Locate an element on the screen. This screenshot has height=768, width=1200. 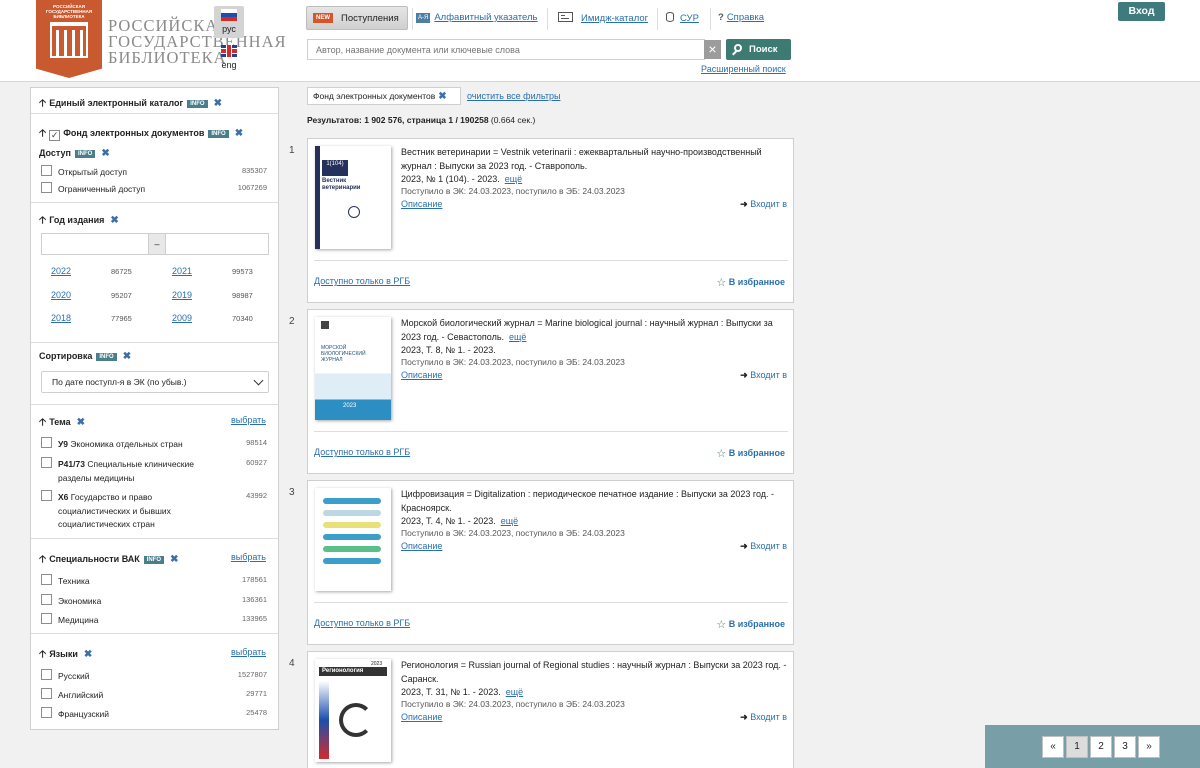
year-link: 2019 is located at coordinates (182, 295).